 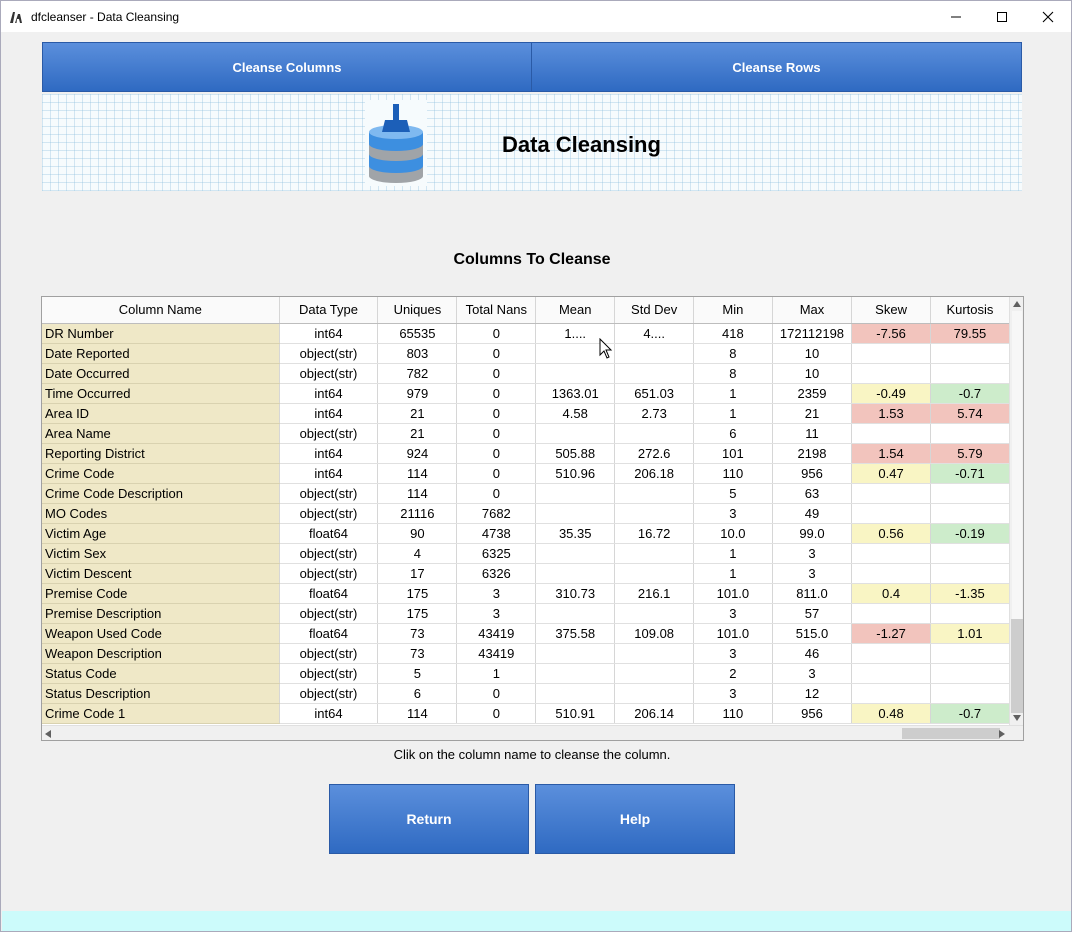 I want to click on table-cell: float64, so click(x=329, y=593).